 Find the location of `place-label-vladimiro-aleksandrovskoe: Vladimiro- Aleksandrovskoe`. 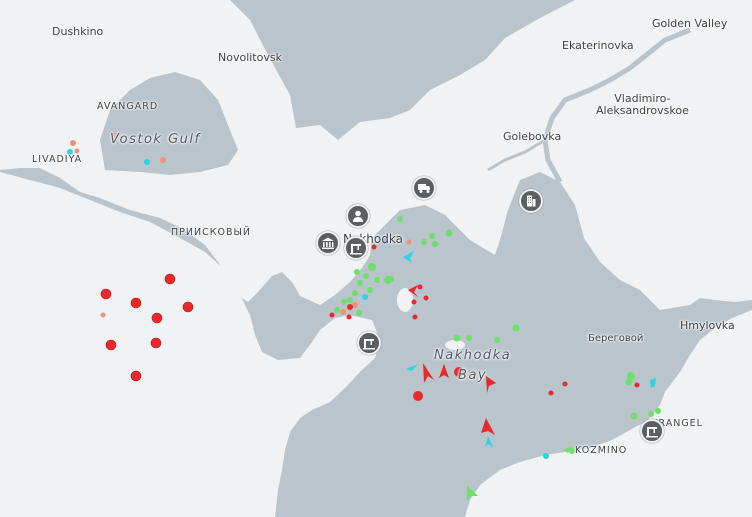

place-label-vladimiro-aleksandrovskoe: Vladimiro- Aleksandrovskoe is located at coordinates (642, 104).